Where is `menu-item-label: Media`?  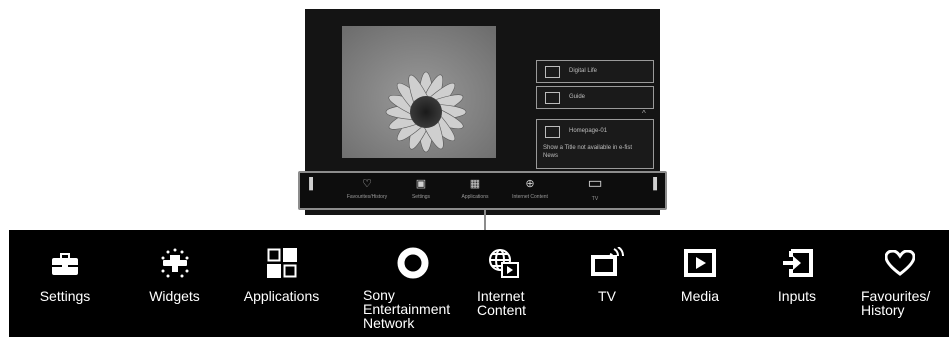
menu-item-label: Media is located at coordinates (700, 296).